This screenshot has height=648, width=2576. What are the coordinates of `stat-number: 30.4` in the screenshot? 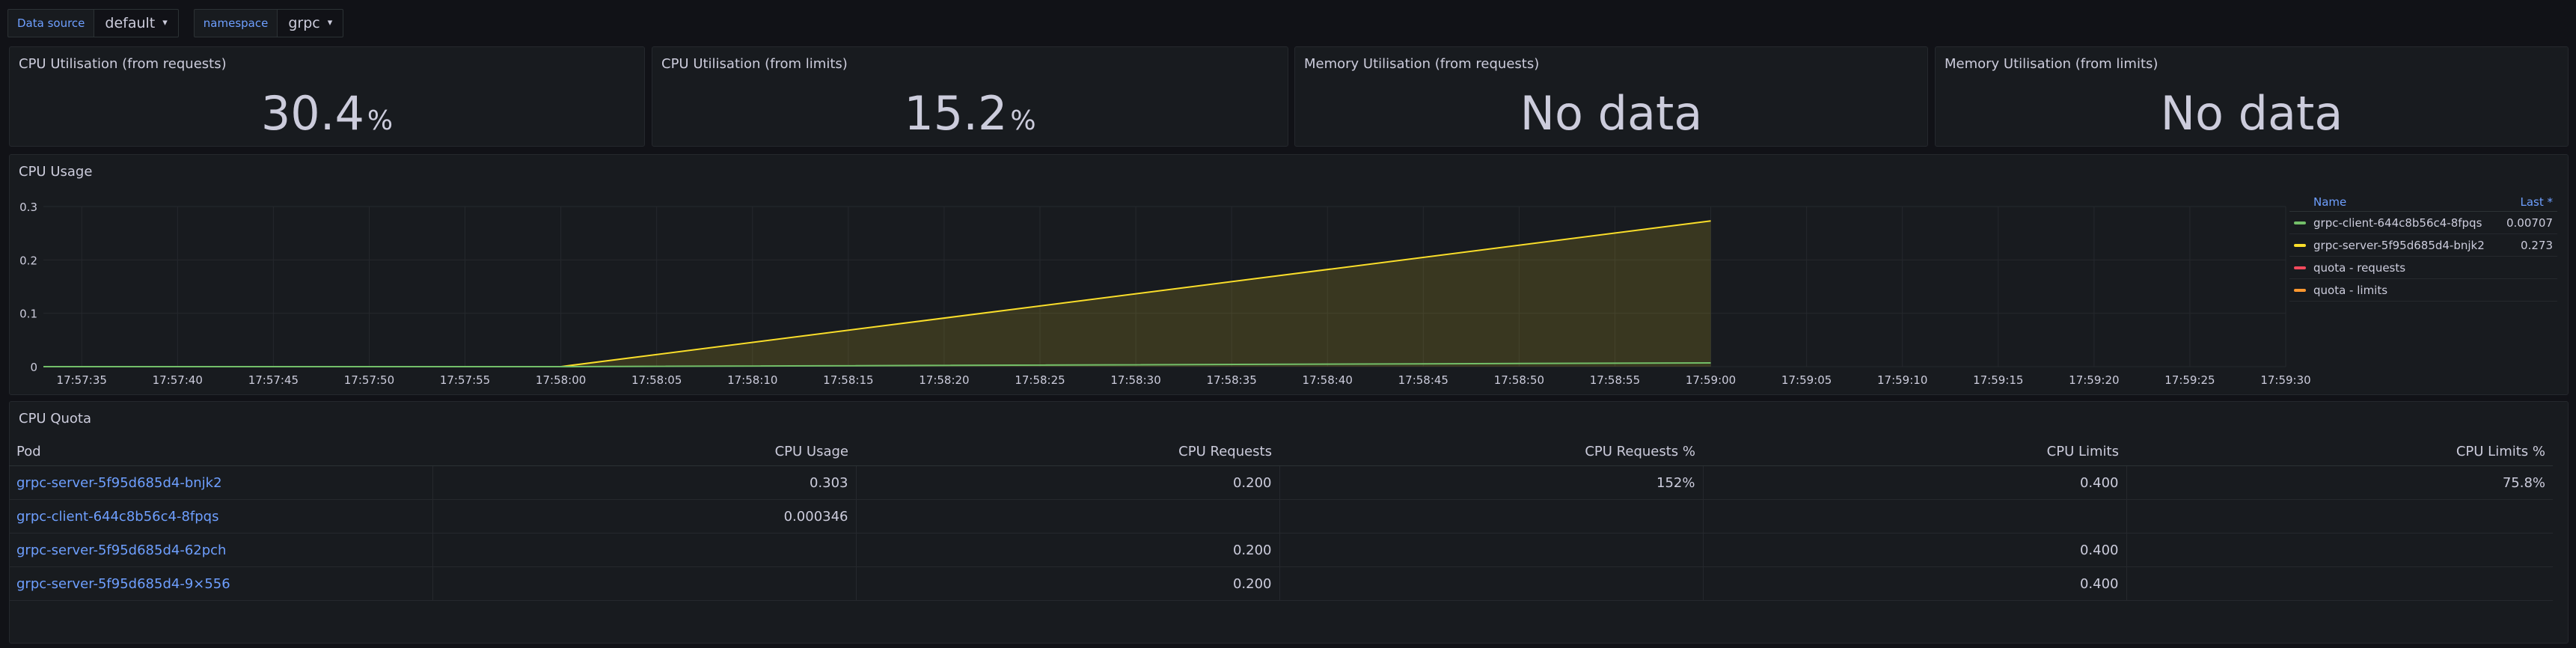 It's located at (312, 113).